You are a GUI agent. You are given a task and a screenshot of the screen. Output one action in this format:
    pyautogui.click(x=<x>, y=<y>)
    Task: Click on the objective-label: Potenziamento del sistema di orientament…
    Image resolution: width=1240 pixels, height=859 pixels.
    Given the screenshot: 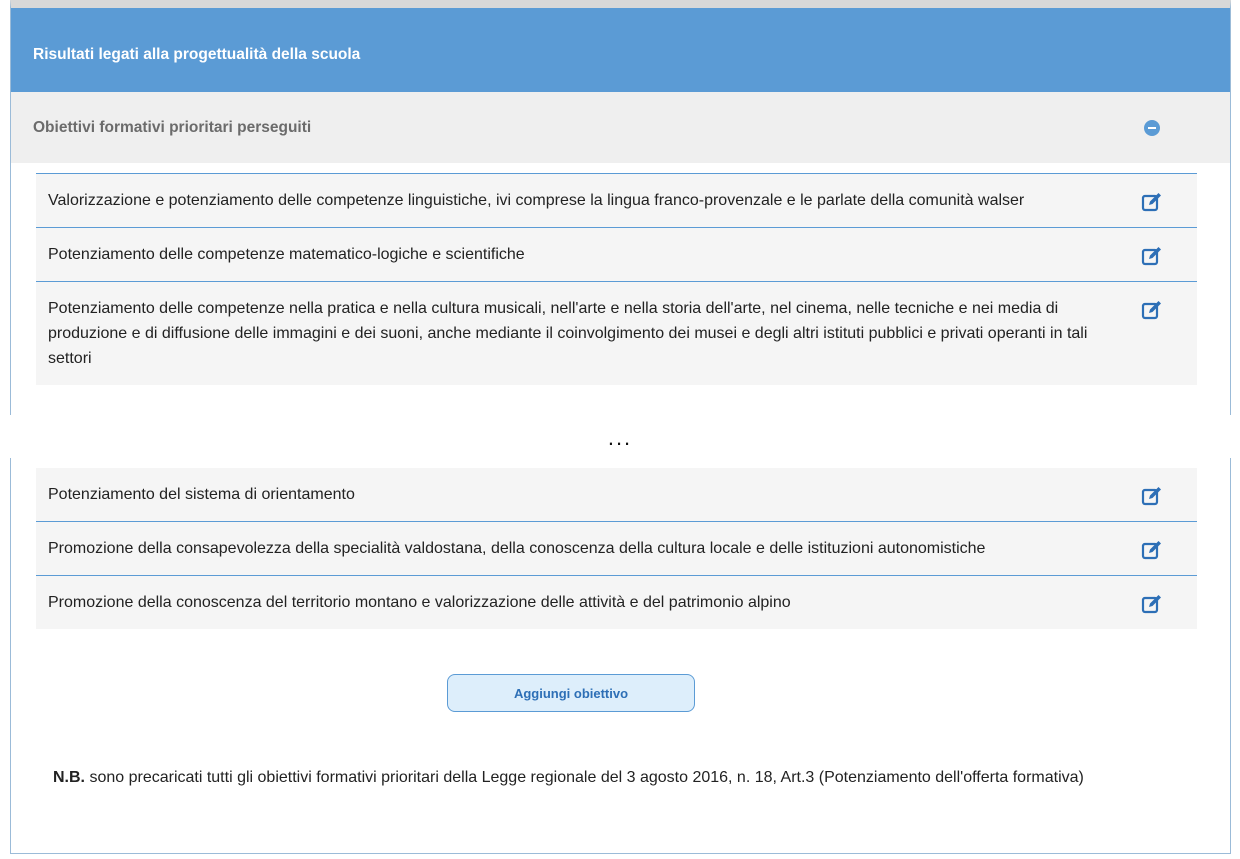 What is the action you would take?
    pyautogui.click(x=201, y=494)
    